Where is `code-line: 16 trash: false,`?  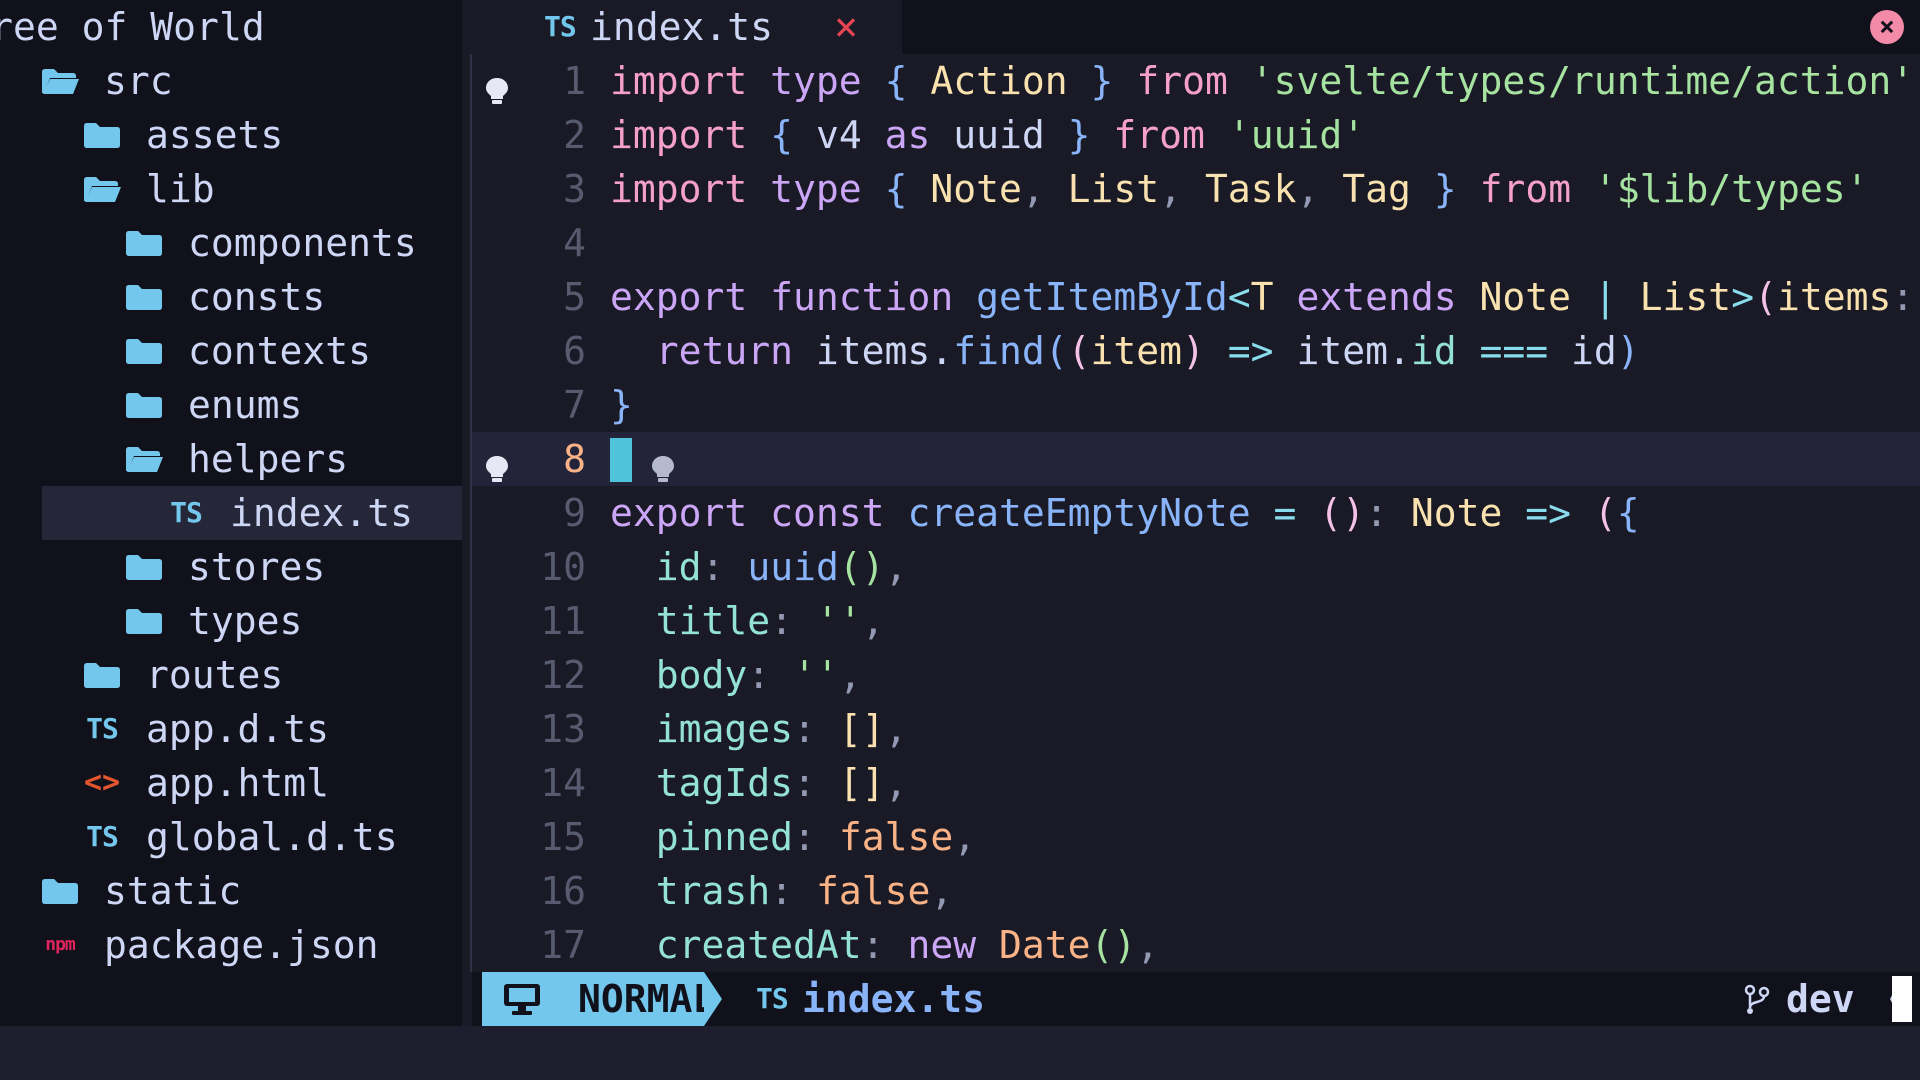 code-line: 16 trash: false, is located at coordinates (1196, 891).